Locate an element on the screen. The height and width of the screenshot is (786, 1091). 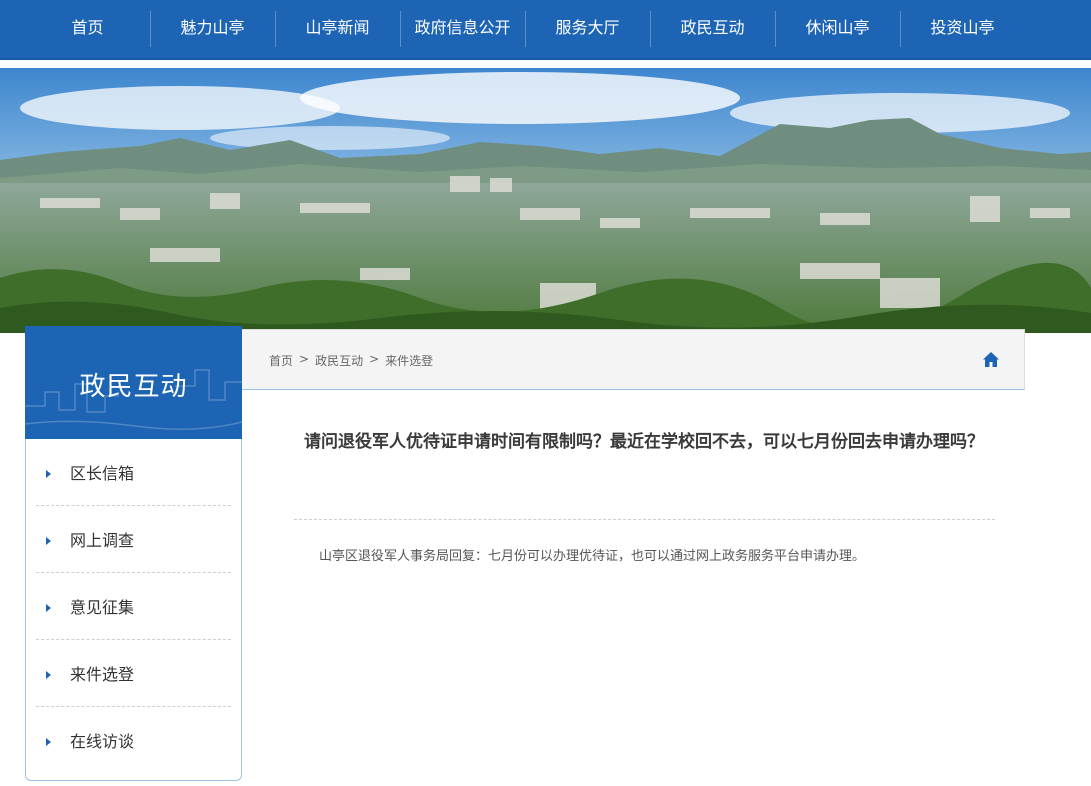
nav-item-charm: 魅力山亭 is located at coordinates (212, 28).